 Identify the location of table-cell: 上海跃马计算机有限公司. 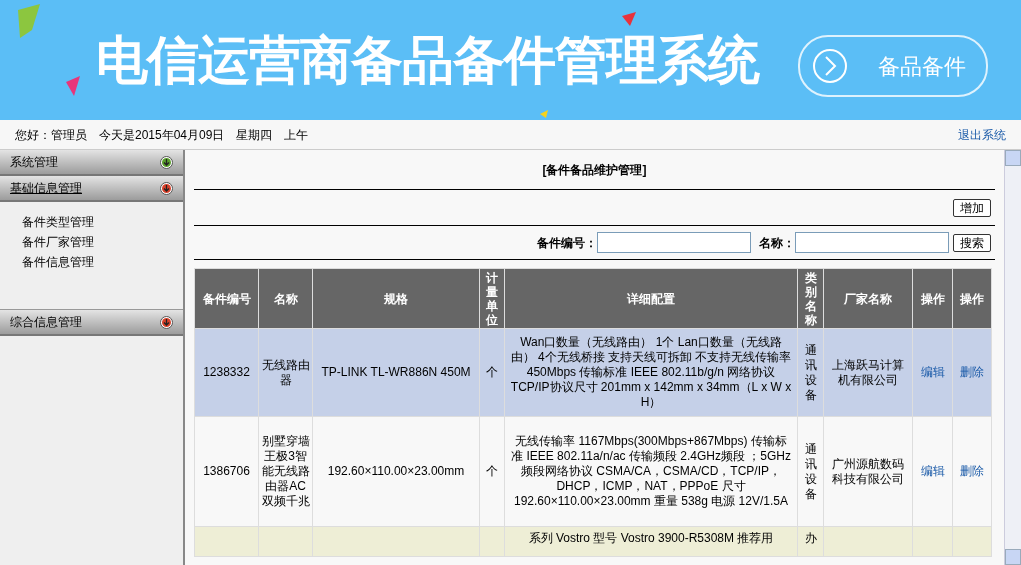
(868, 372).